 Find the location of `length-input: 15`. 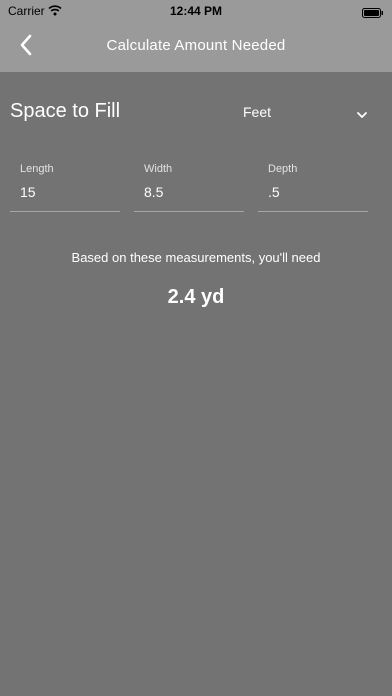

length-input: 15 is located at coordinates (28, 192).